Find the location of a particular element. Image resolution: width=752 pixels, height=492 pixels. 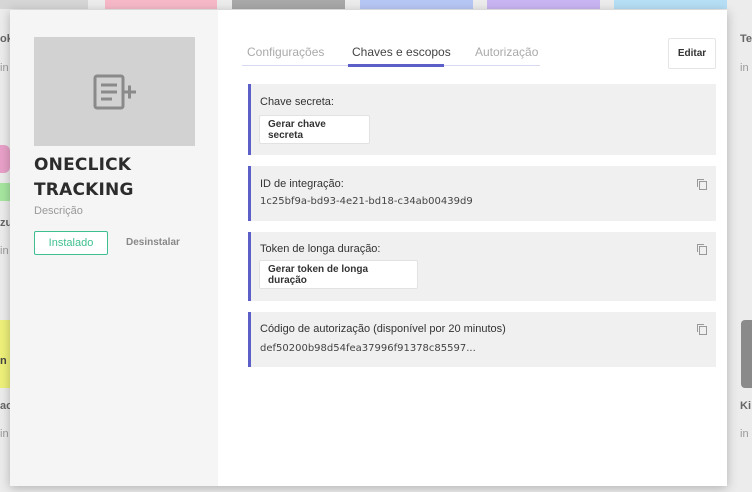

app-description: Descrição is located at coordinates (58, 211).